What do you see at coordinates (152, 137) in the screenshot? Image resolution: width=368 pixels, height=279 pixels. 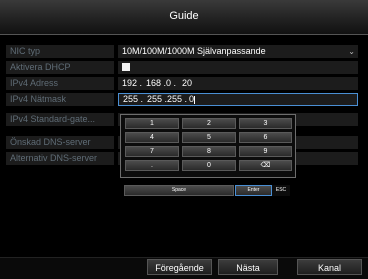 I see `key-4: 4` at bounding box center [152, 137].